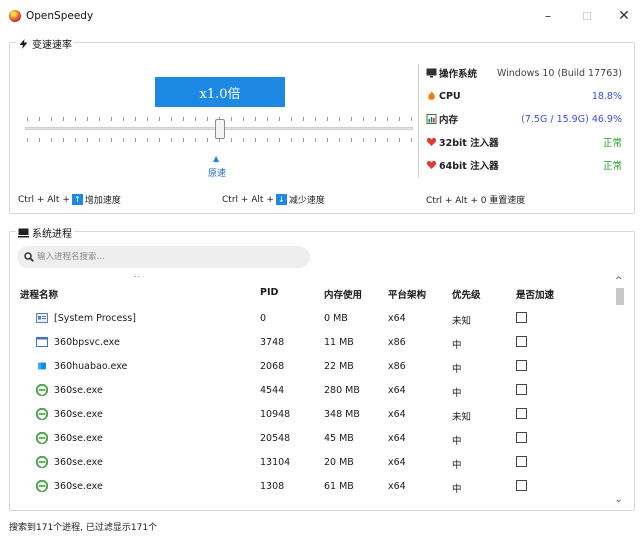  I want to click on table-row: 360huabao.exe 2068 22 MB x86 中, so click(311, 367).